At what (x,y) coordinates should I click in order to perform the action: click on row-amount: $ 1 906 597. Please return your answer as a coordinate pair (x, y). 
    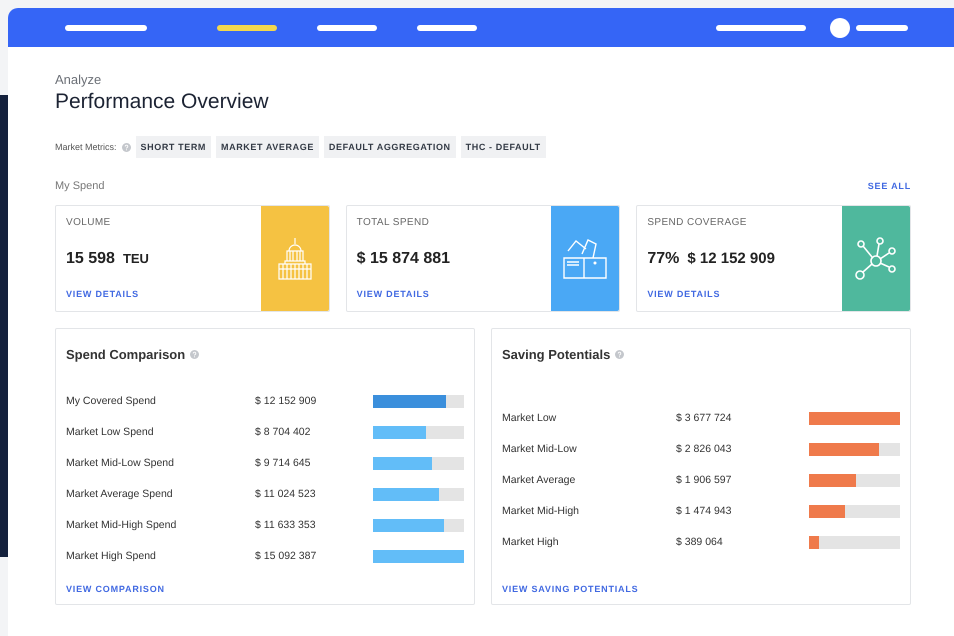
    Looking at the image, I should click on (704, 480).